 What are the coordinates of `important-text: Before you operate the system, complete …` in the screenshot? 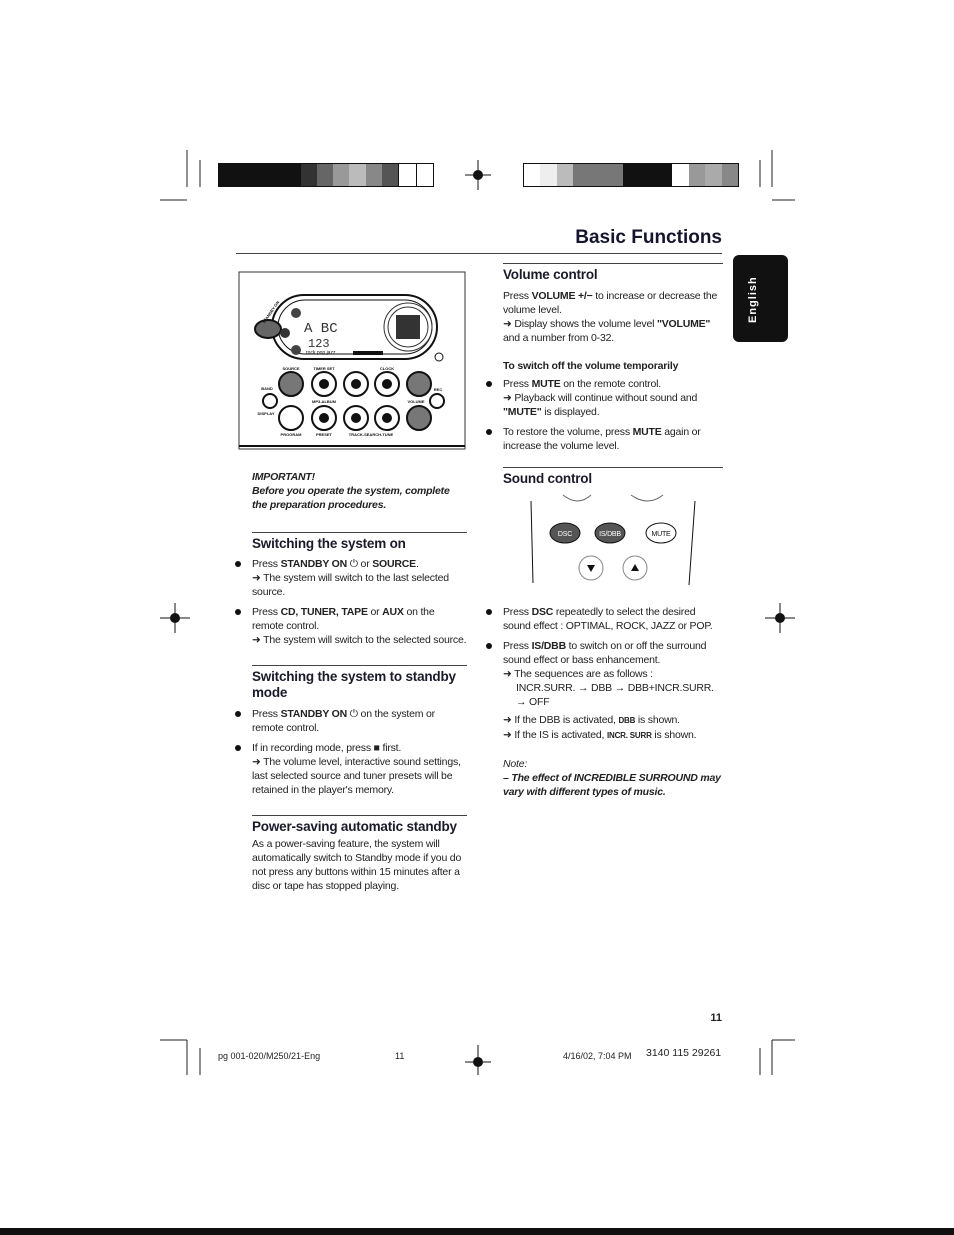 It's located at (351, 498).